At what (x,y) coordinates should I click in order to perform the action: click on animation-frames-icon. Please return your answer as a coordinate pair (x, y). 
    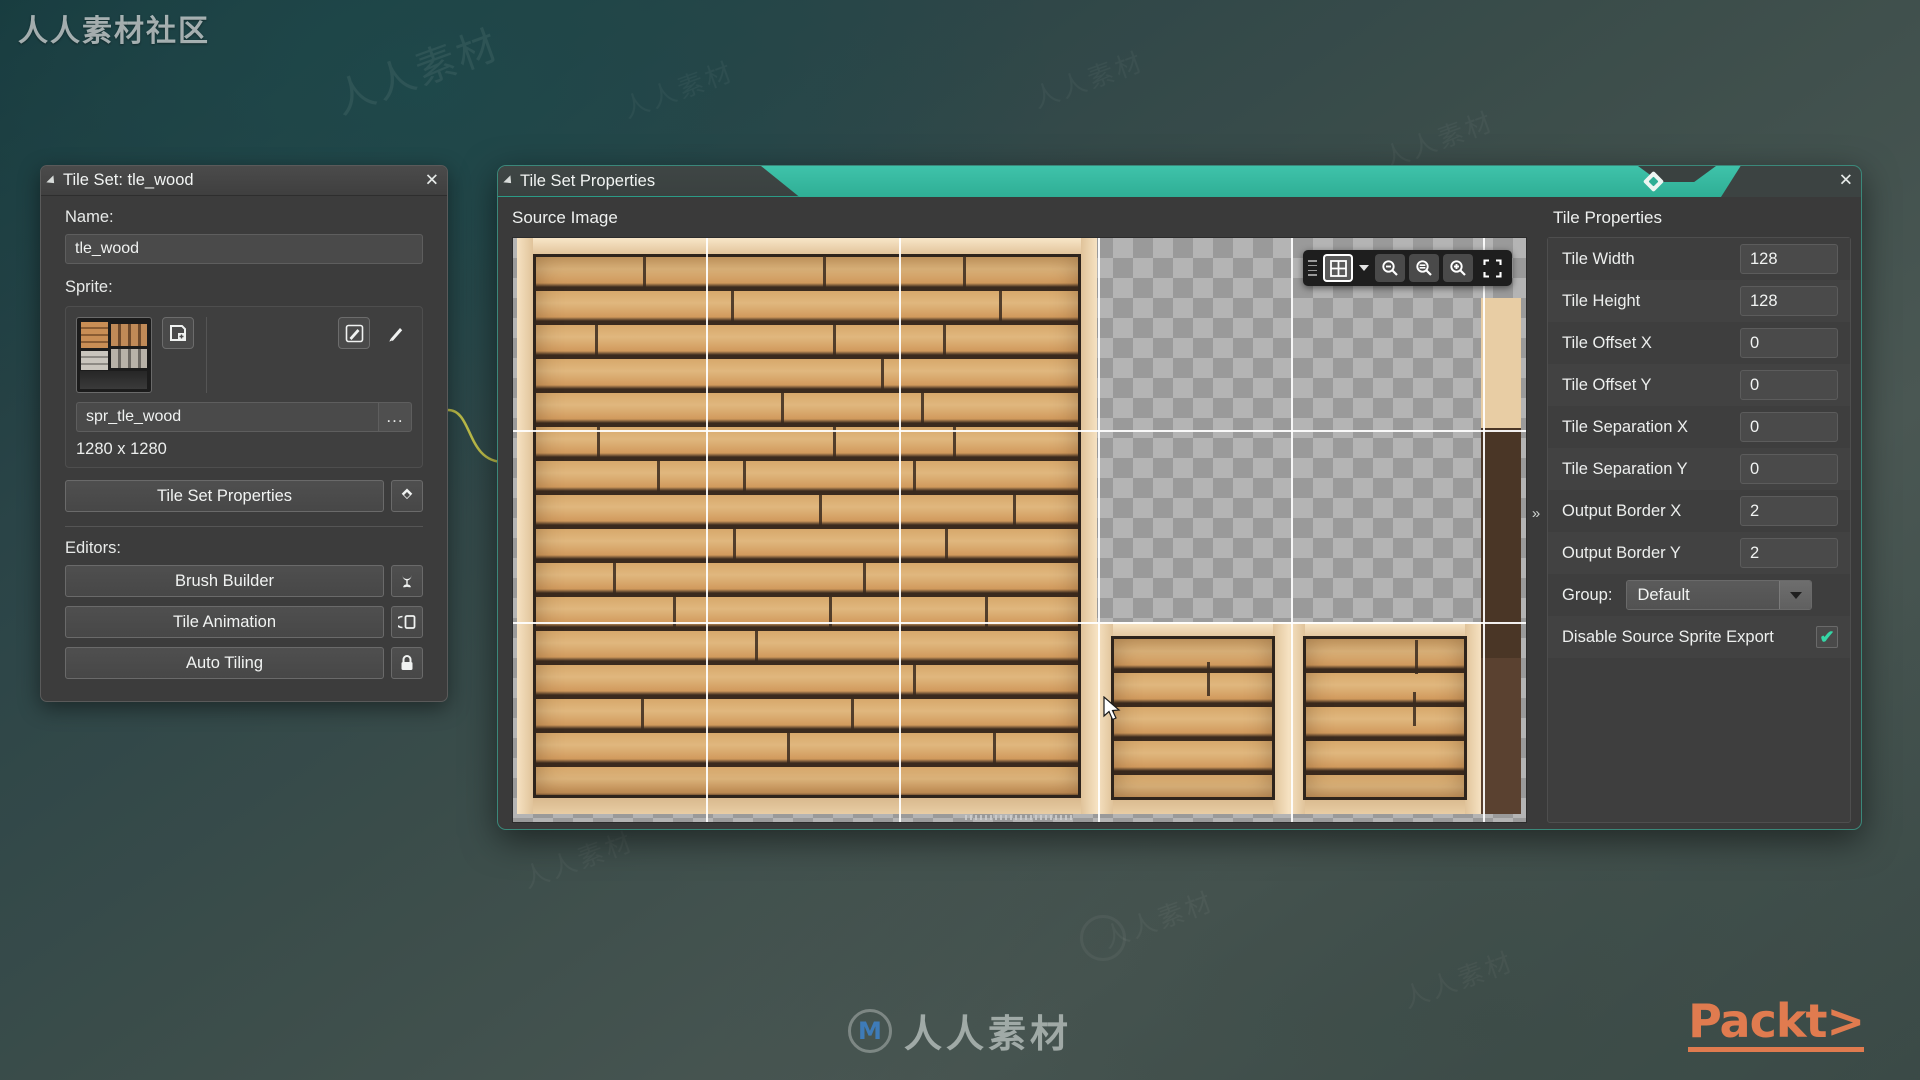
    Looking at the image, I should click on (407, 622).